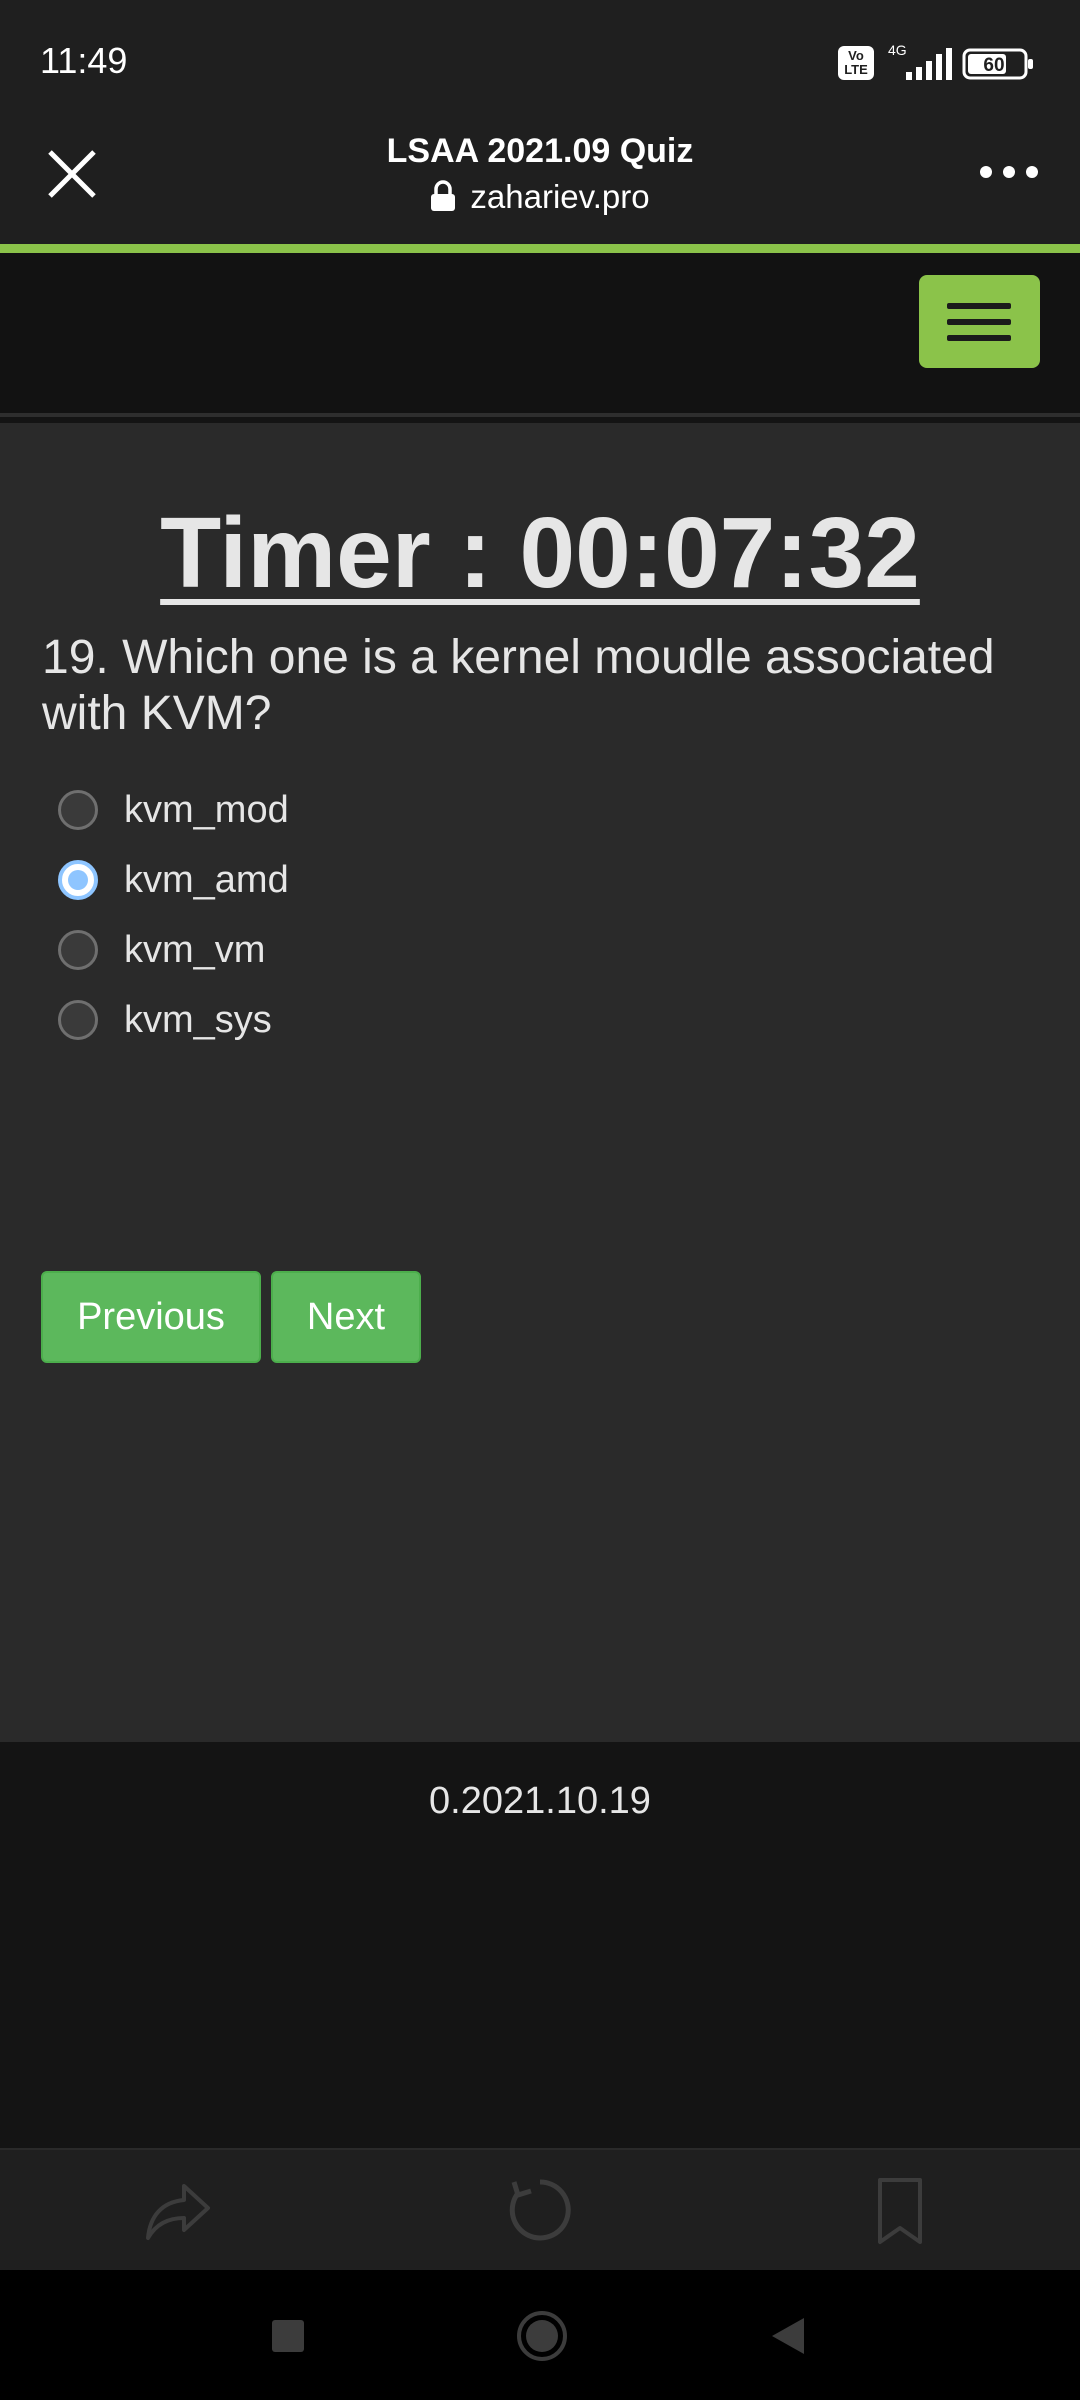 Image resolution: width=1080 pixels, height=2400 pixels. Describe the element at coordinates (560, 196) in the screenshot. I see `url-text: zahariev.pro` at that location.